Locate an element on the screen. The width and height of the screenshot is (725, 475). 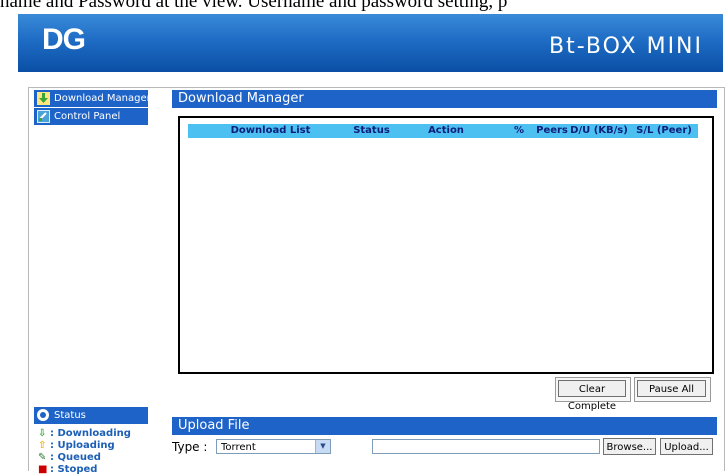
chevron-down-icon: ▼ is located at coordinates (322, 446).